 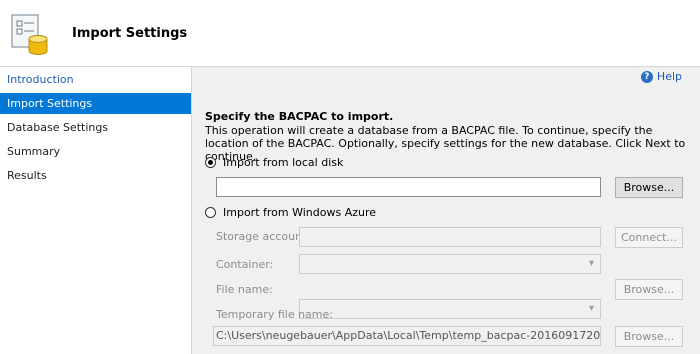 I want to click on local-disk-label: Import from local disk, so click(x=283, y=162).